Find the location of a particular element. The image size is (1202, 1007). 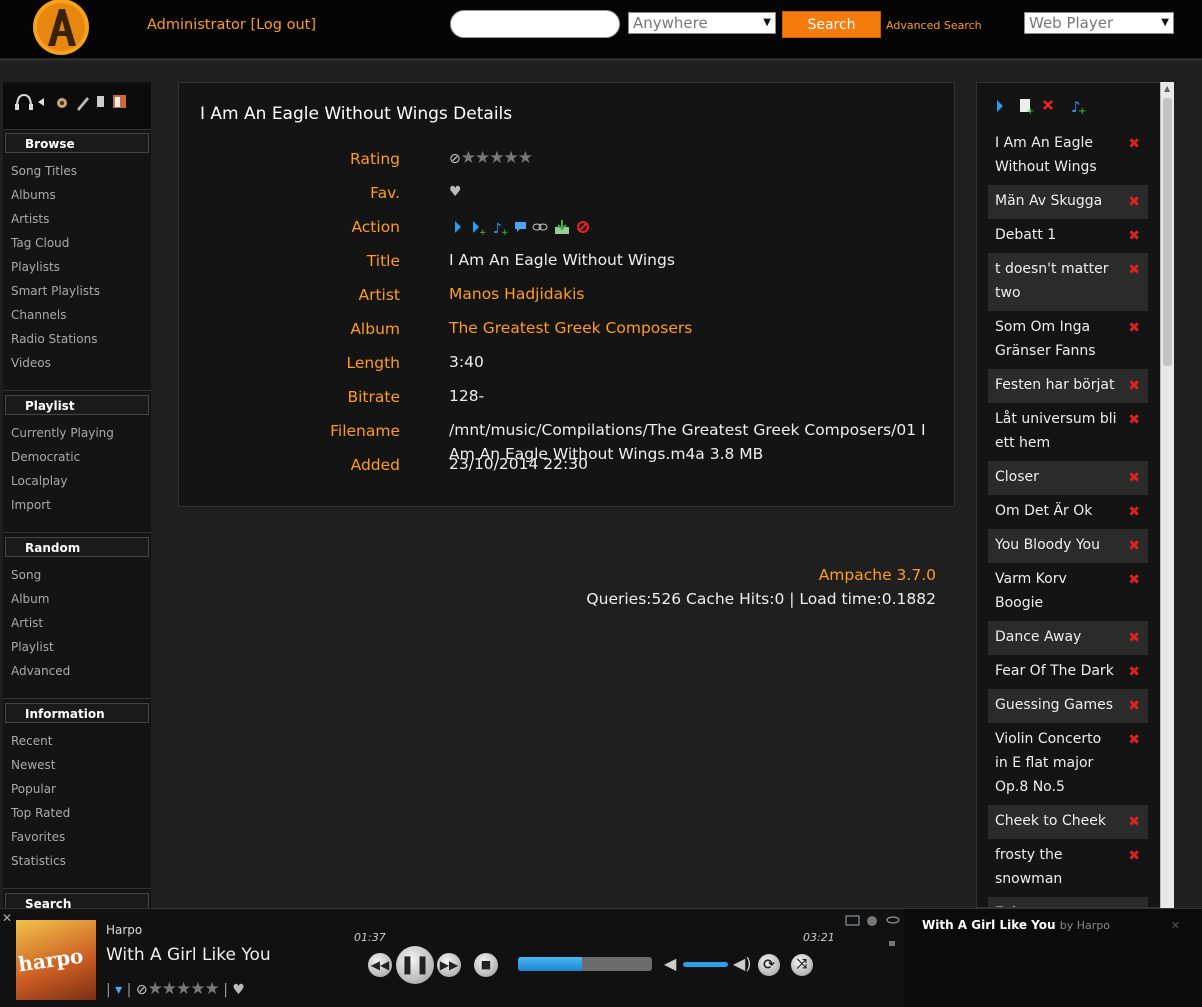

user-logout-link: Administrator [Log out] is located at coordinates (231, 25).